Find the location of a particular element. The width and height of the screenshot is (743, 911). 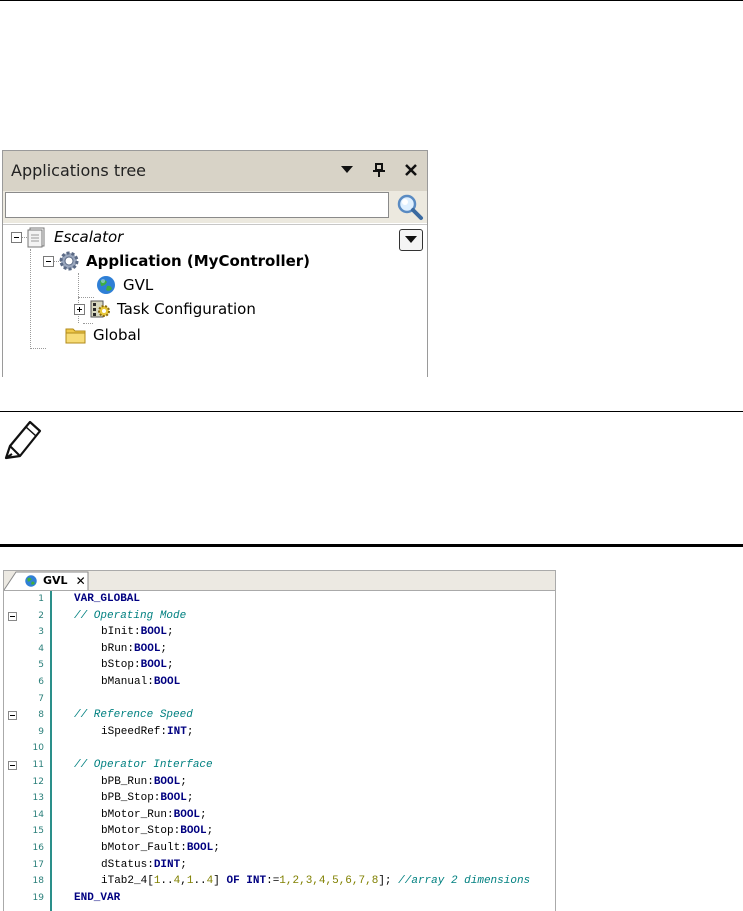

code-line: 2 // Operating Mode is located at coordinates (279, 616).